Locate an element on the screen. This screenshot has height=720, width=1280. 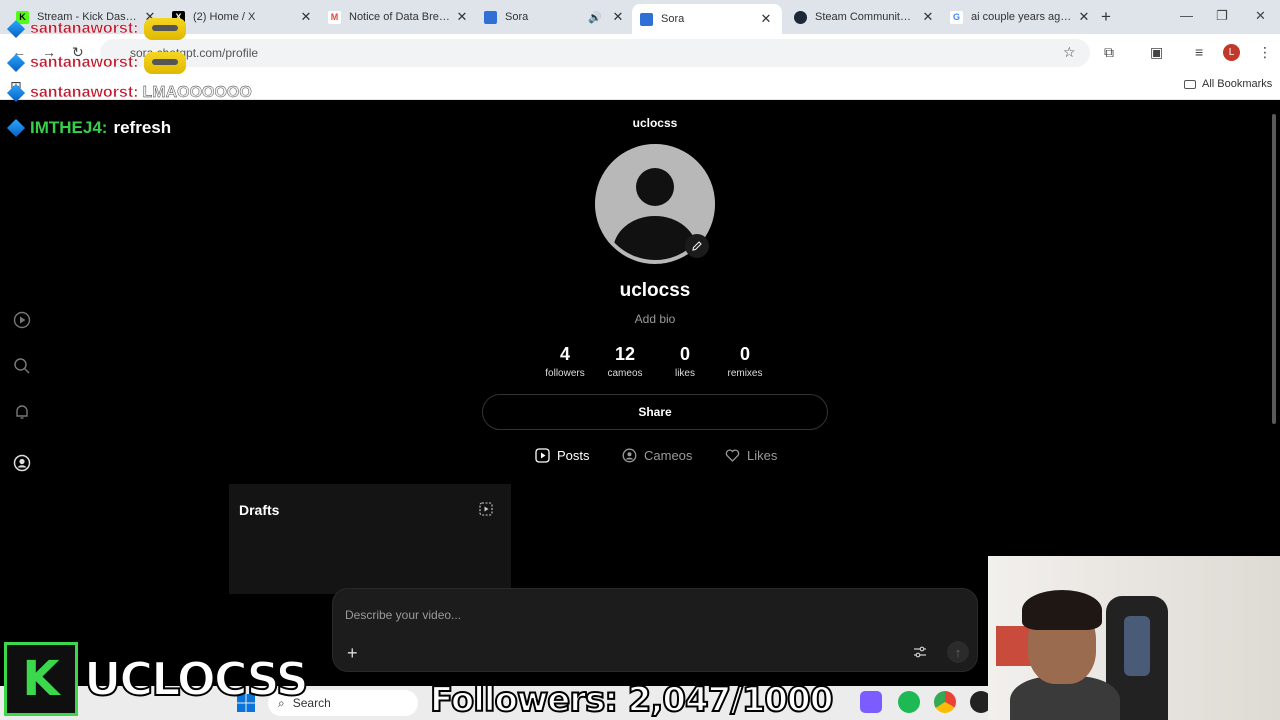
stat-followers: 4 followers is located at coordinates (565, 361).